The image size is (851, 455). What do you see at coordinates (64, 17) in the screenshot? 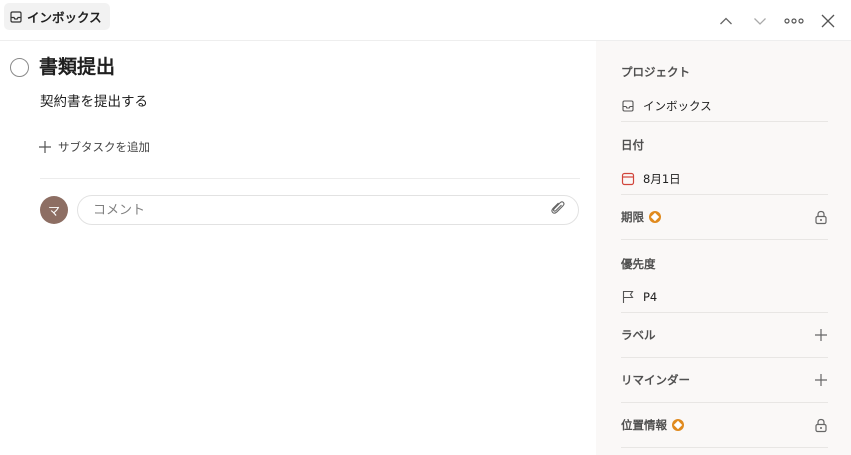
I see `breadcrumb-label: インボックス` at bounding box center [64, 17].